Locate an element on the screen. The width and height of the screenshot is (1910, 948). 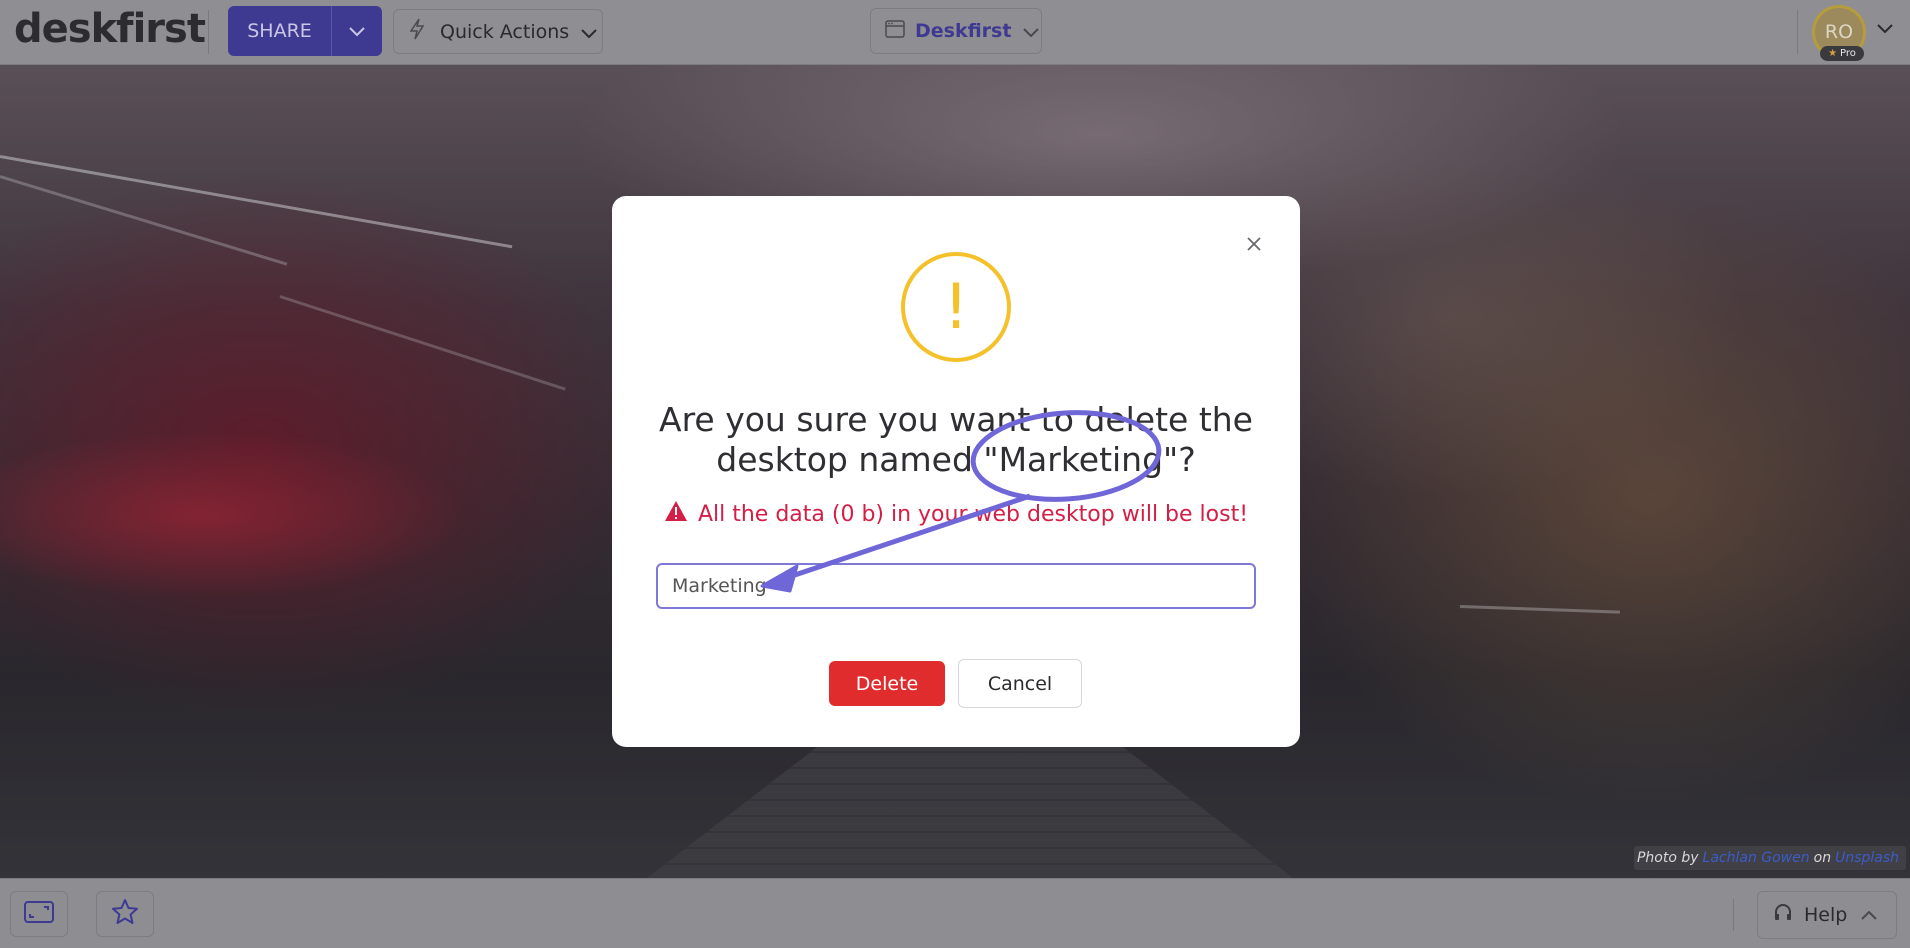
desktop-window-icon is located at coordinates (895, 31).